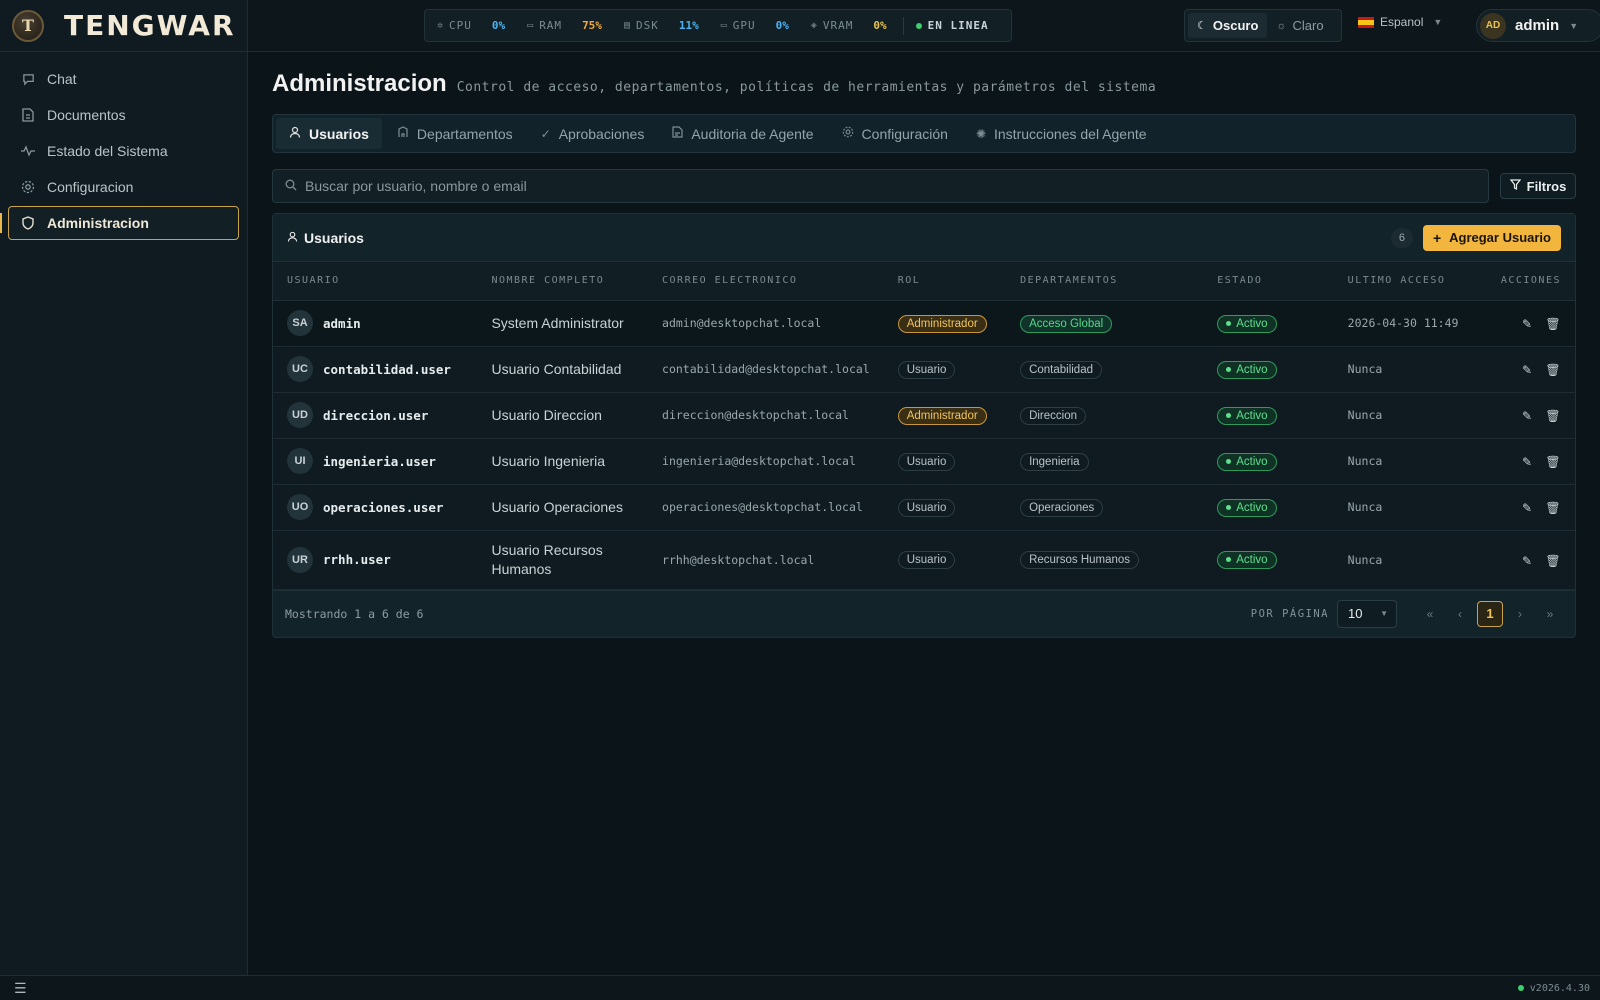 The height and width of the screenshot is (1000, 1600). I want to click on column-header: NOMBRE COMPLETO, so click(563, 281).